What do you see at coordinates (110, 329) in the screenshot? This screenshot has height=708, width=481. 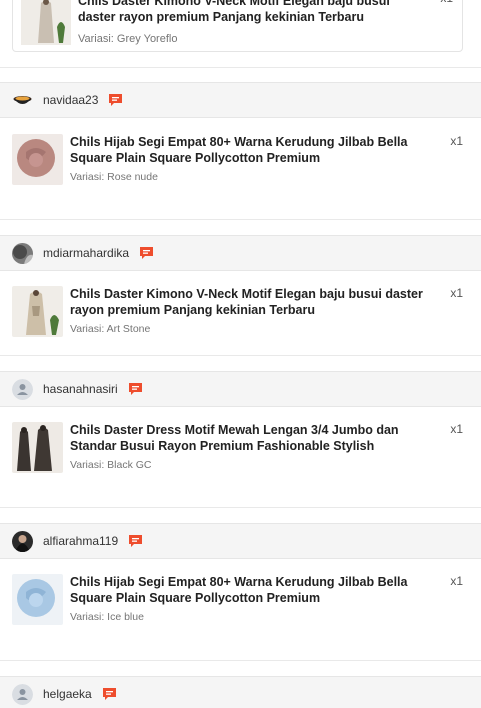 I see `variant-label: Variasi: Art Stone` at bounding box center [110, 329].